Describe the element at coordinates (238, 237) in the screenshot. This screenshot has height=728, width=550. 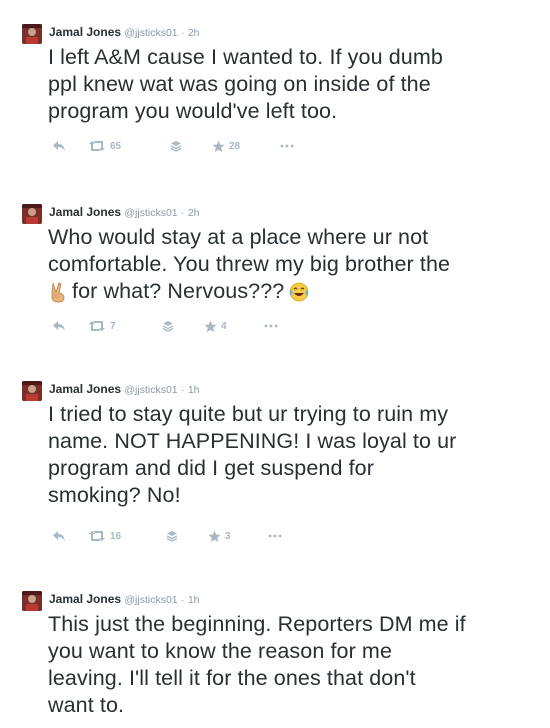
I see `tweet-line: Who would stay at a place where ur not` at that location.